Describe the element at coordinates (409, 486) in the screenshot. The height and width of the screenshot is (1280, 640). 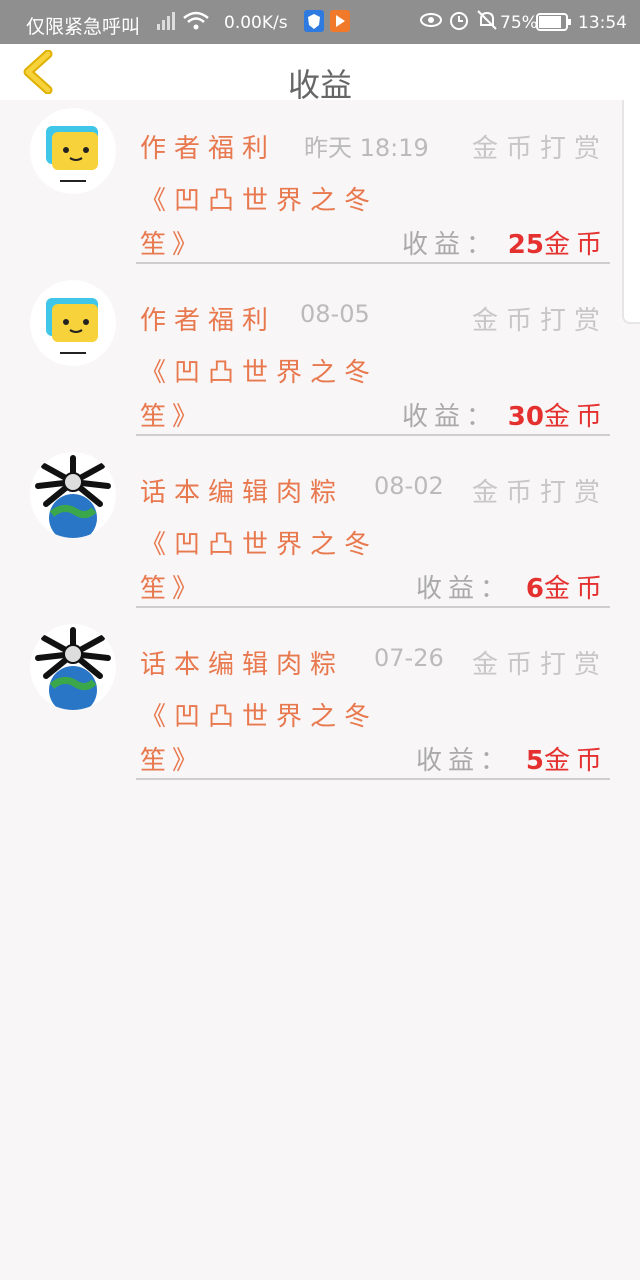
I see `item-date: 08-02` at that location.